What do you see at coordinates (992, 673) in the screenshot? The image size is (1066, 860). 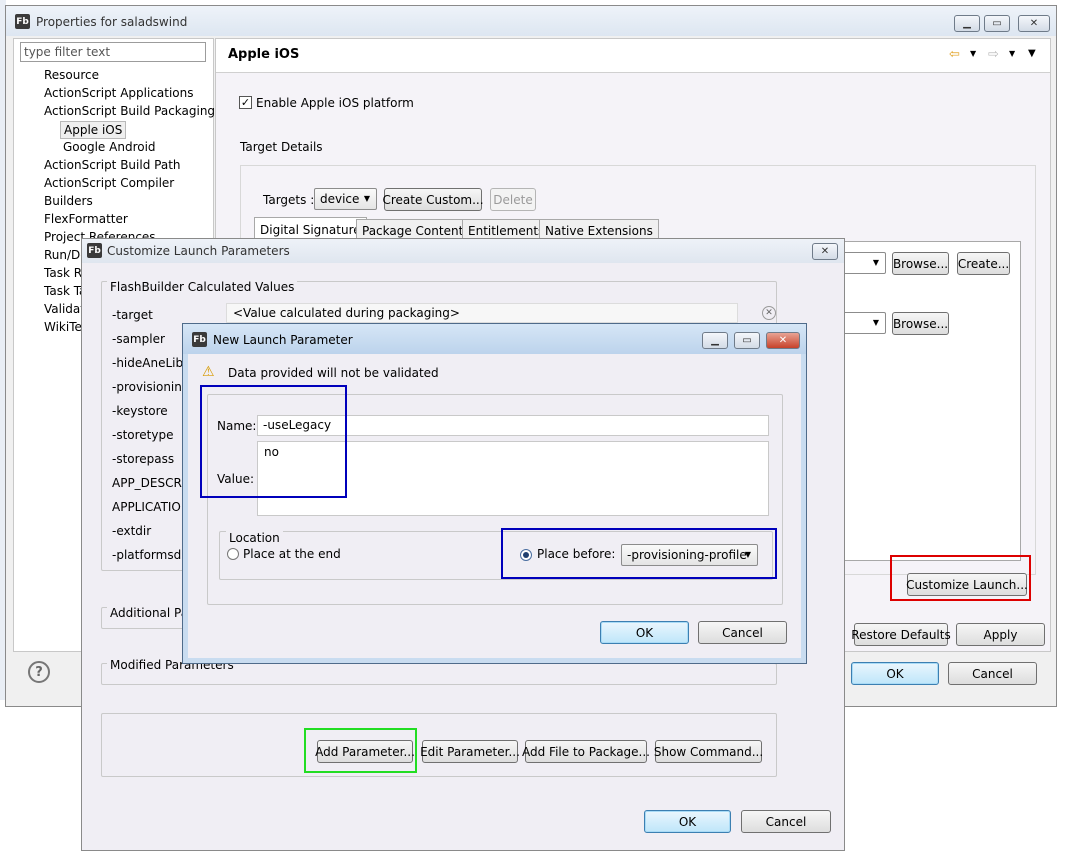 I see `properties-cancel-button: Cancel` at bounding box center [992, 673].